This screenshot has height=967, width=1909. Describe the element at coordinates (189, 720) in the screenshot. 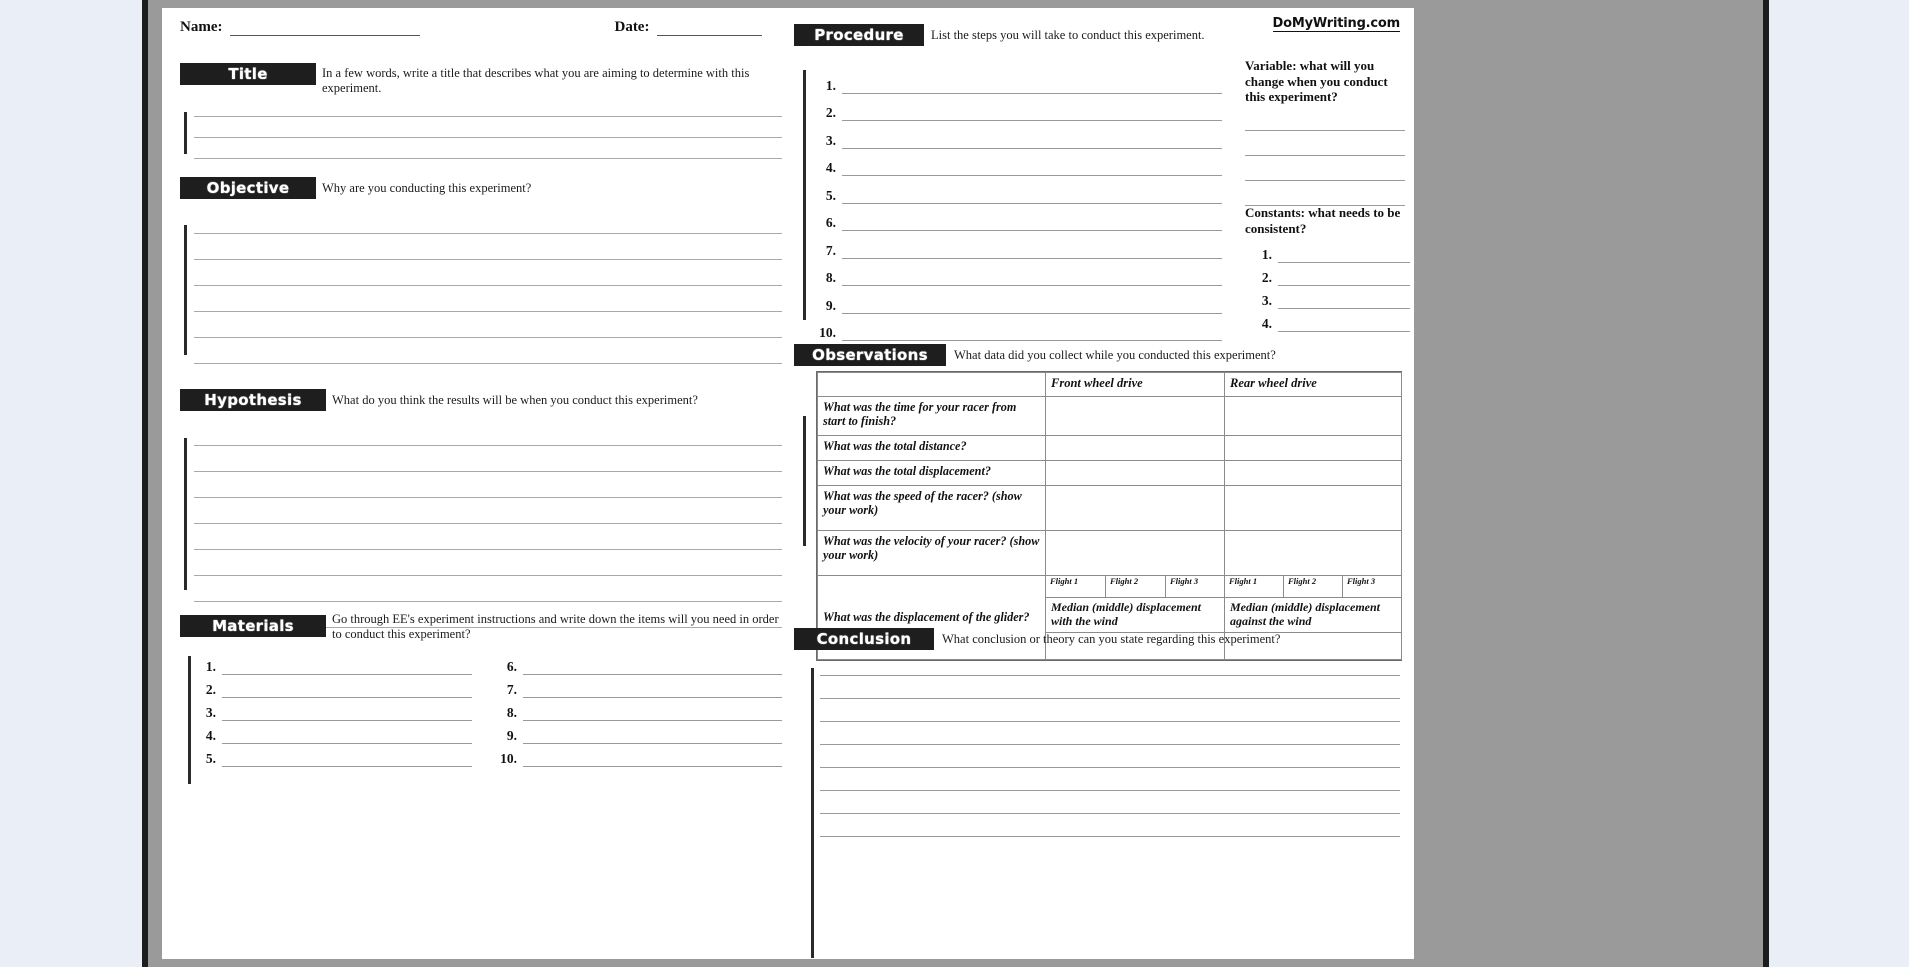

I see `materials-accent-bar` at that location.